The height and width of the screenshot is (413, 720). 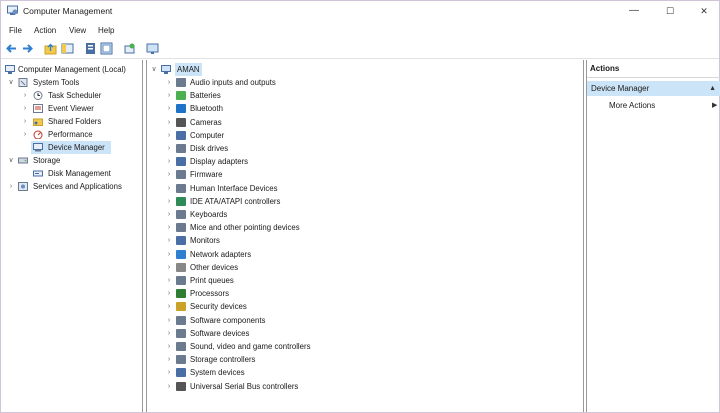 What do you see at coordinates (244, 386) in the screenshot?
I see `device-category-label: Universal Serial Bus controllers` at bounding box center [244, 386].